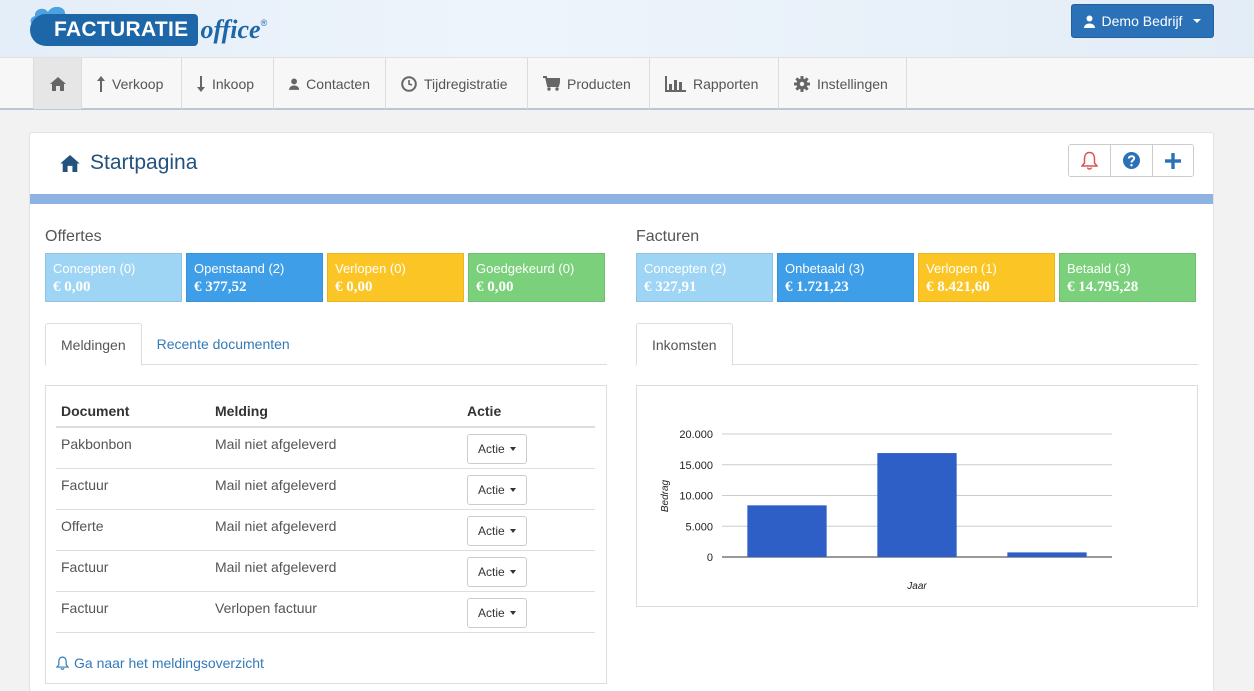  What do you see at coordinates (72, 287) in the screenshot?
I see `tile-value: € 0,00` at bounding box center [72, 287].